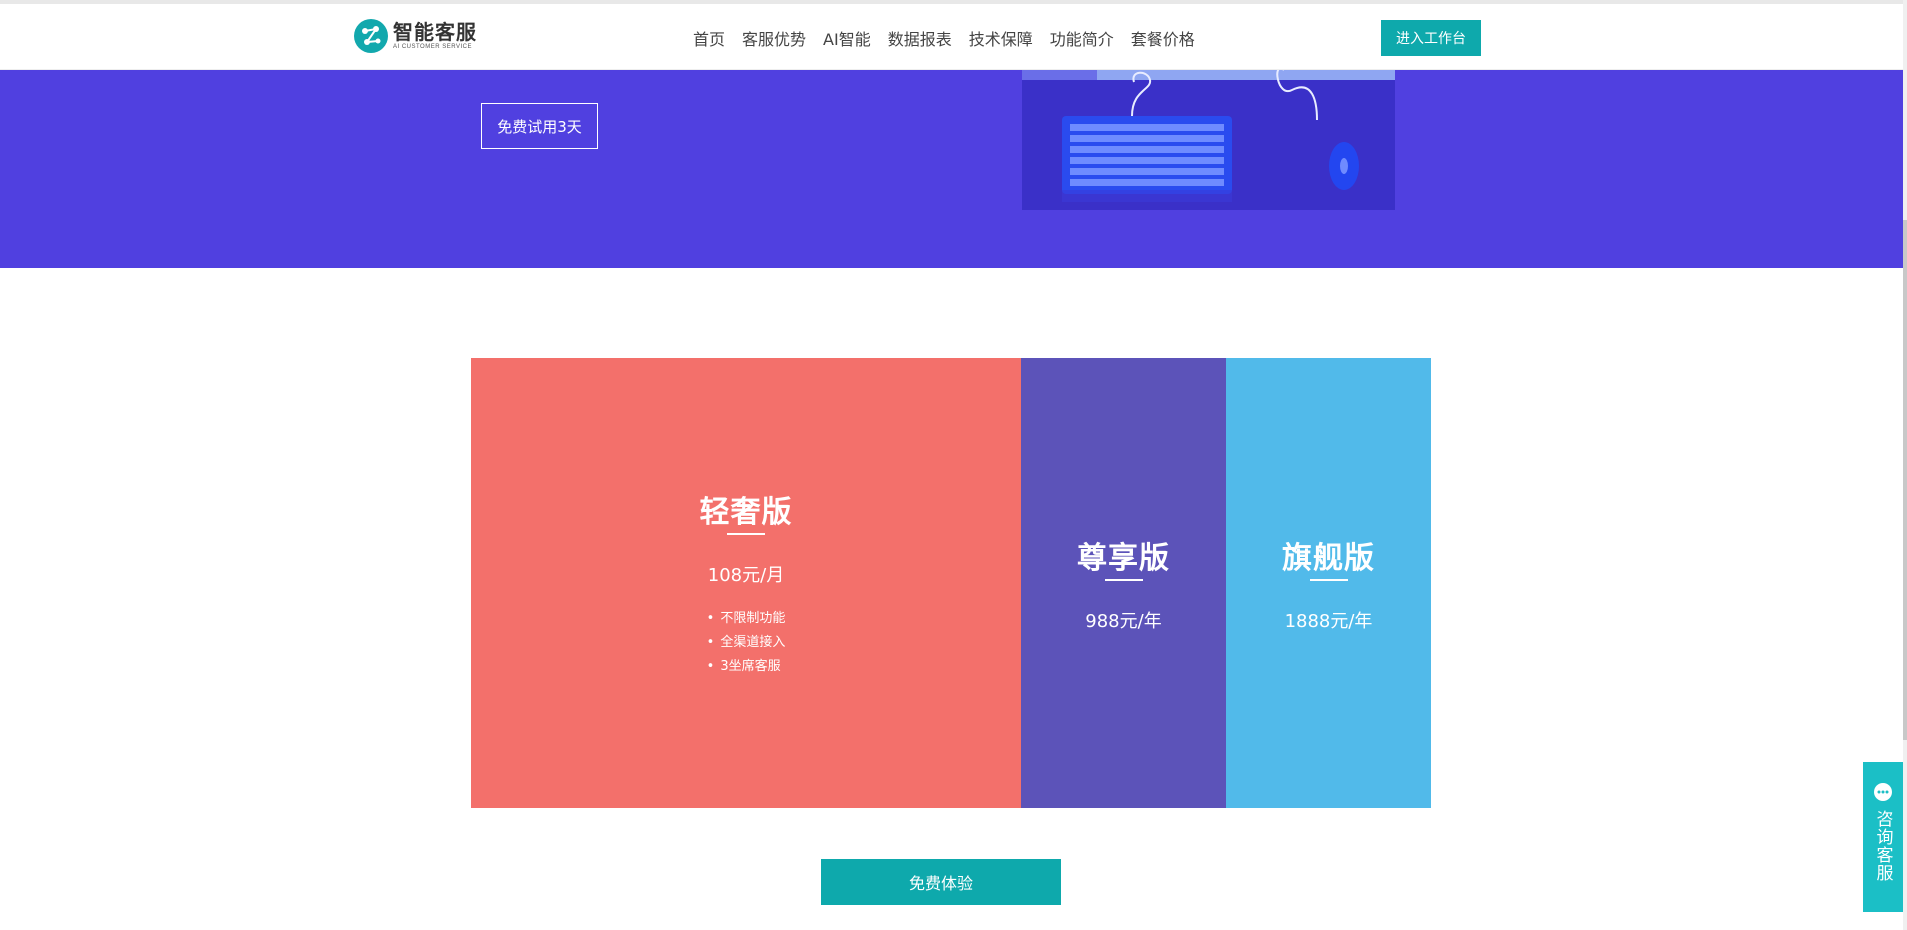 This screenshot has width=1907, height=930. What do you see at coordinates (1328, 621) in the screenshot?
I see `plan-price: 1888元/年` at bounding box center [1328, 621].